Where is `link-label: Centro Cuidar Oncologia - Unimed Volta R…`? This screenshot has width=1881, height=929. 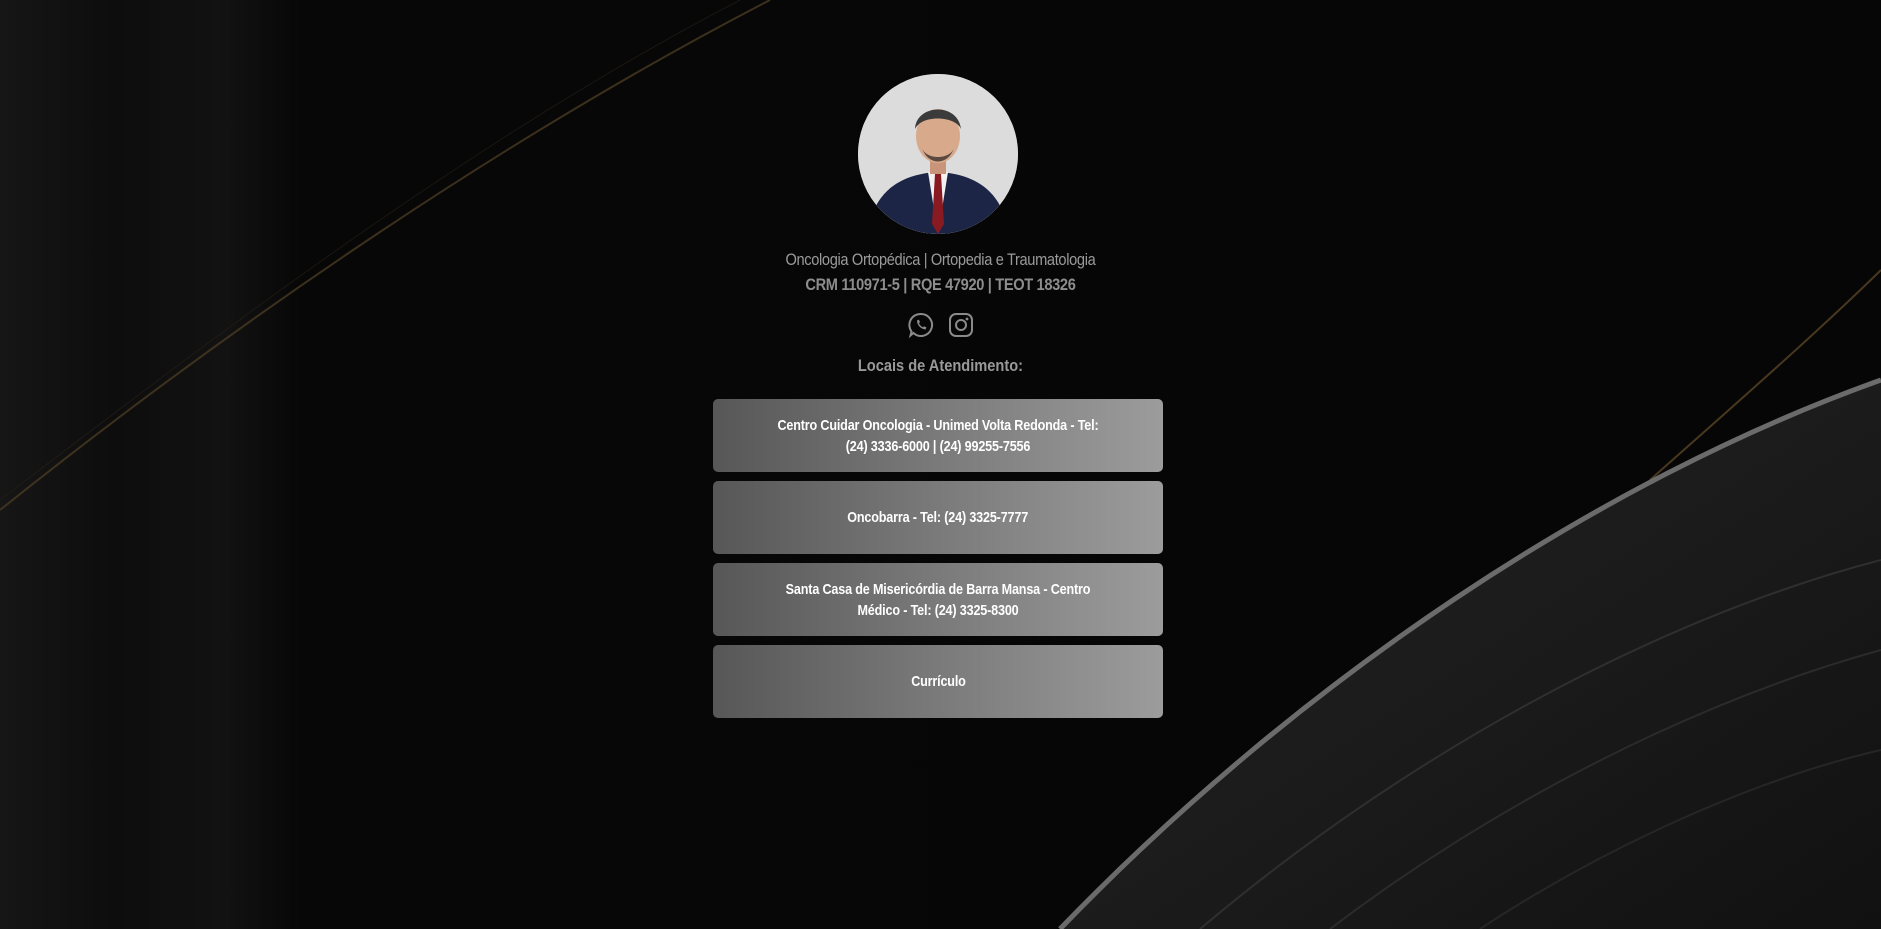
link-label: Centro Cuidar Oncologia - Unimed Volta R… is located at coordinates (938, 435).